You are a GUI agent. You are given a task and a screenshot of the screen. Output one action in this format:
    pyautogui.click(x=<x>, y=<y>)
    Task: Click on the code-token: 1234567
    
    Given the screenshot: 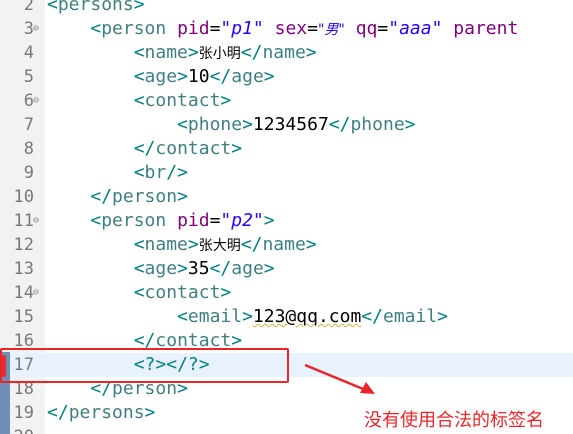 What is the action you would take?
    pyautogui.click(x=290, y=124)
    